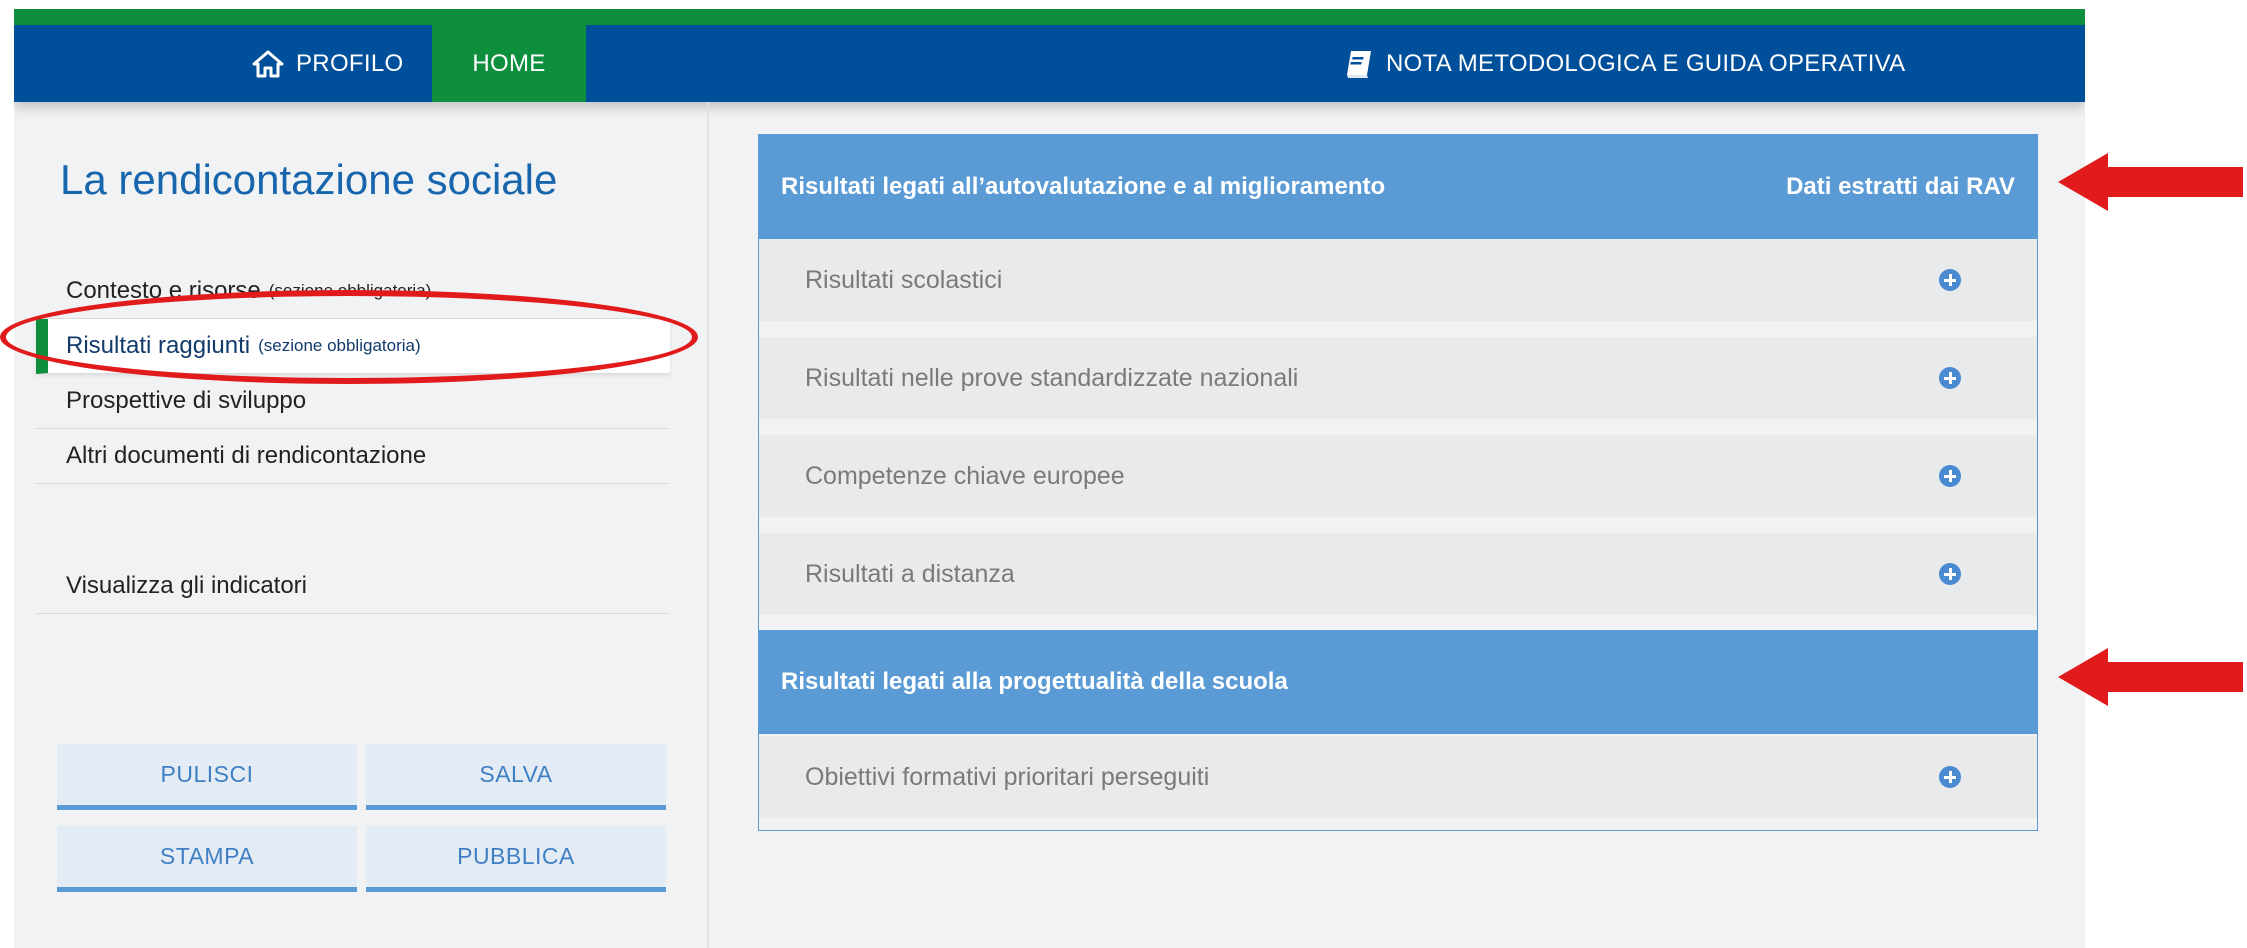  Describe the element at coordinates (186, 400) in the screenshot. I see `sidebar-item-label: Prospettive di sviluppo` at that location.